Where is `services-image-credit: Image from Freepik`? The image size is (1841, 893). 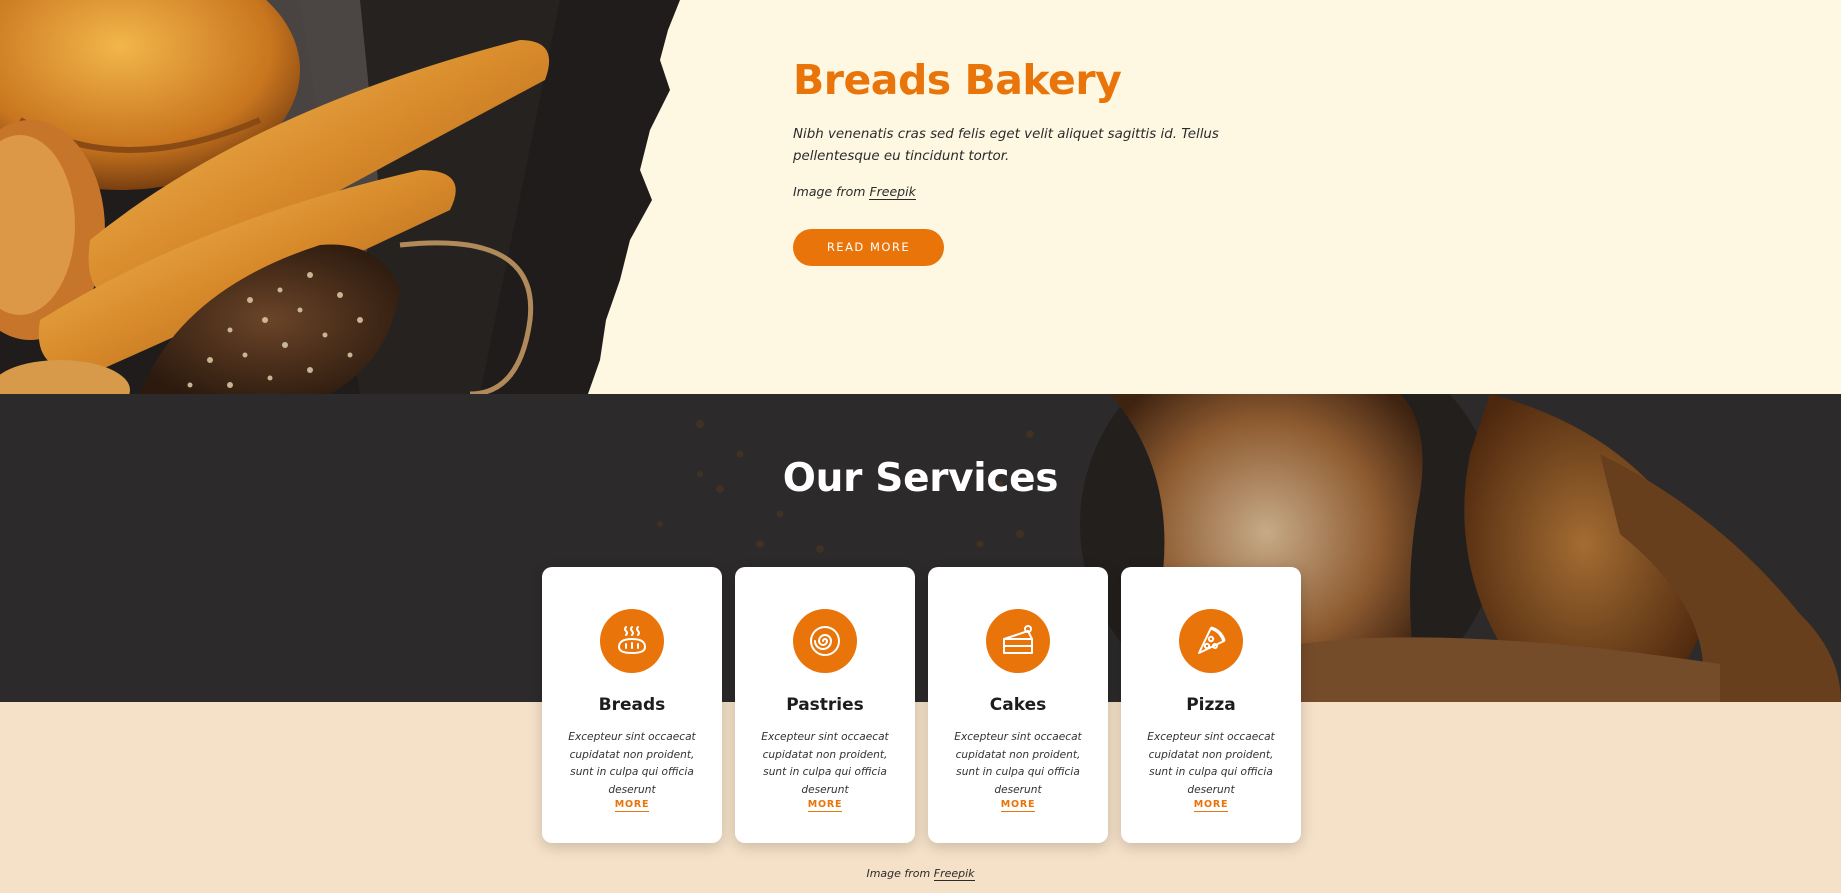 services-image-credit: Image from Freepik is located at coordinates (920, 874).